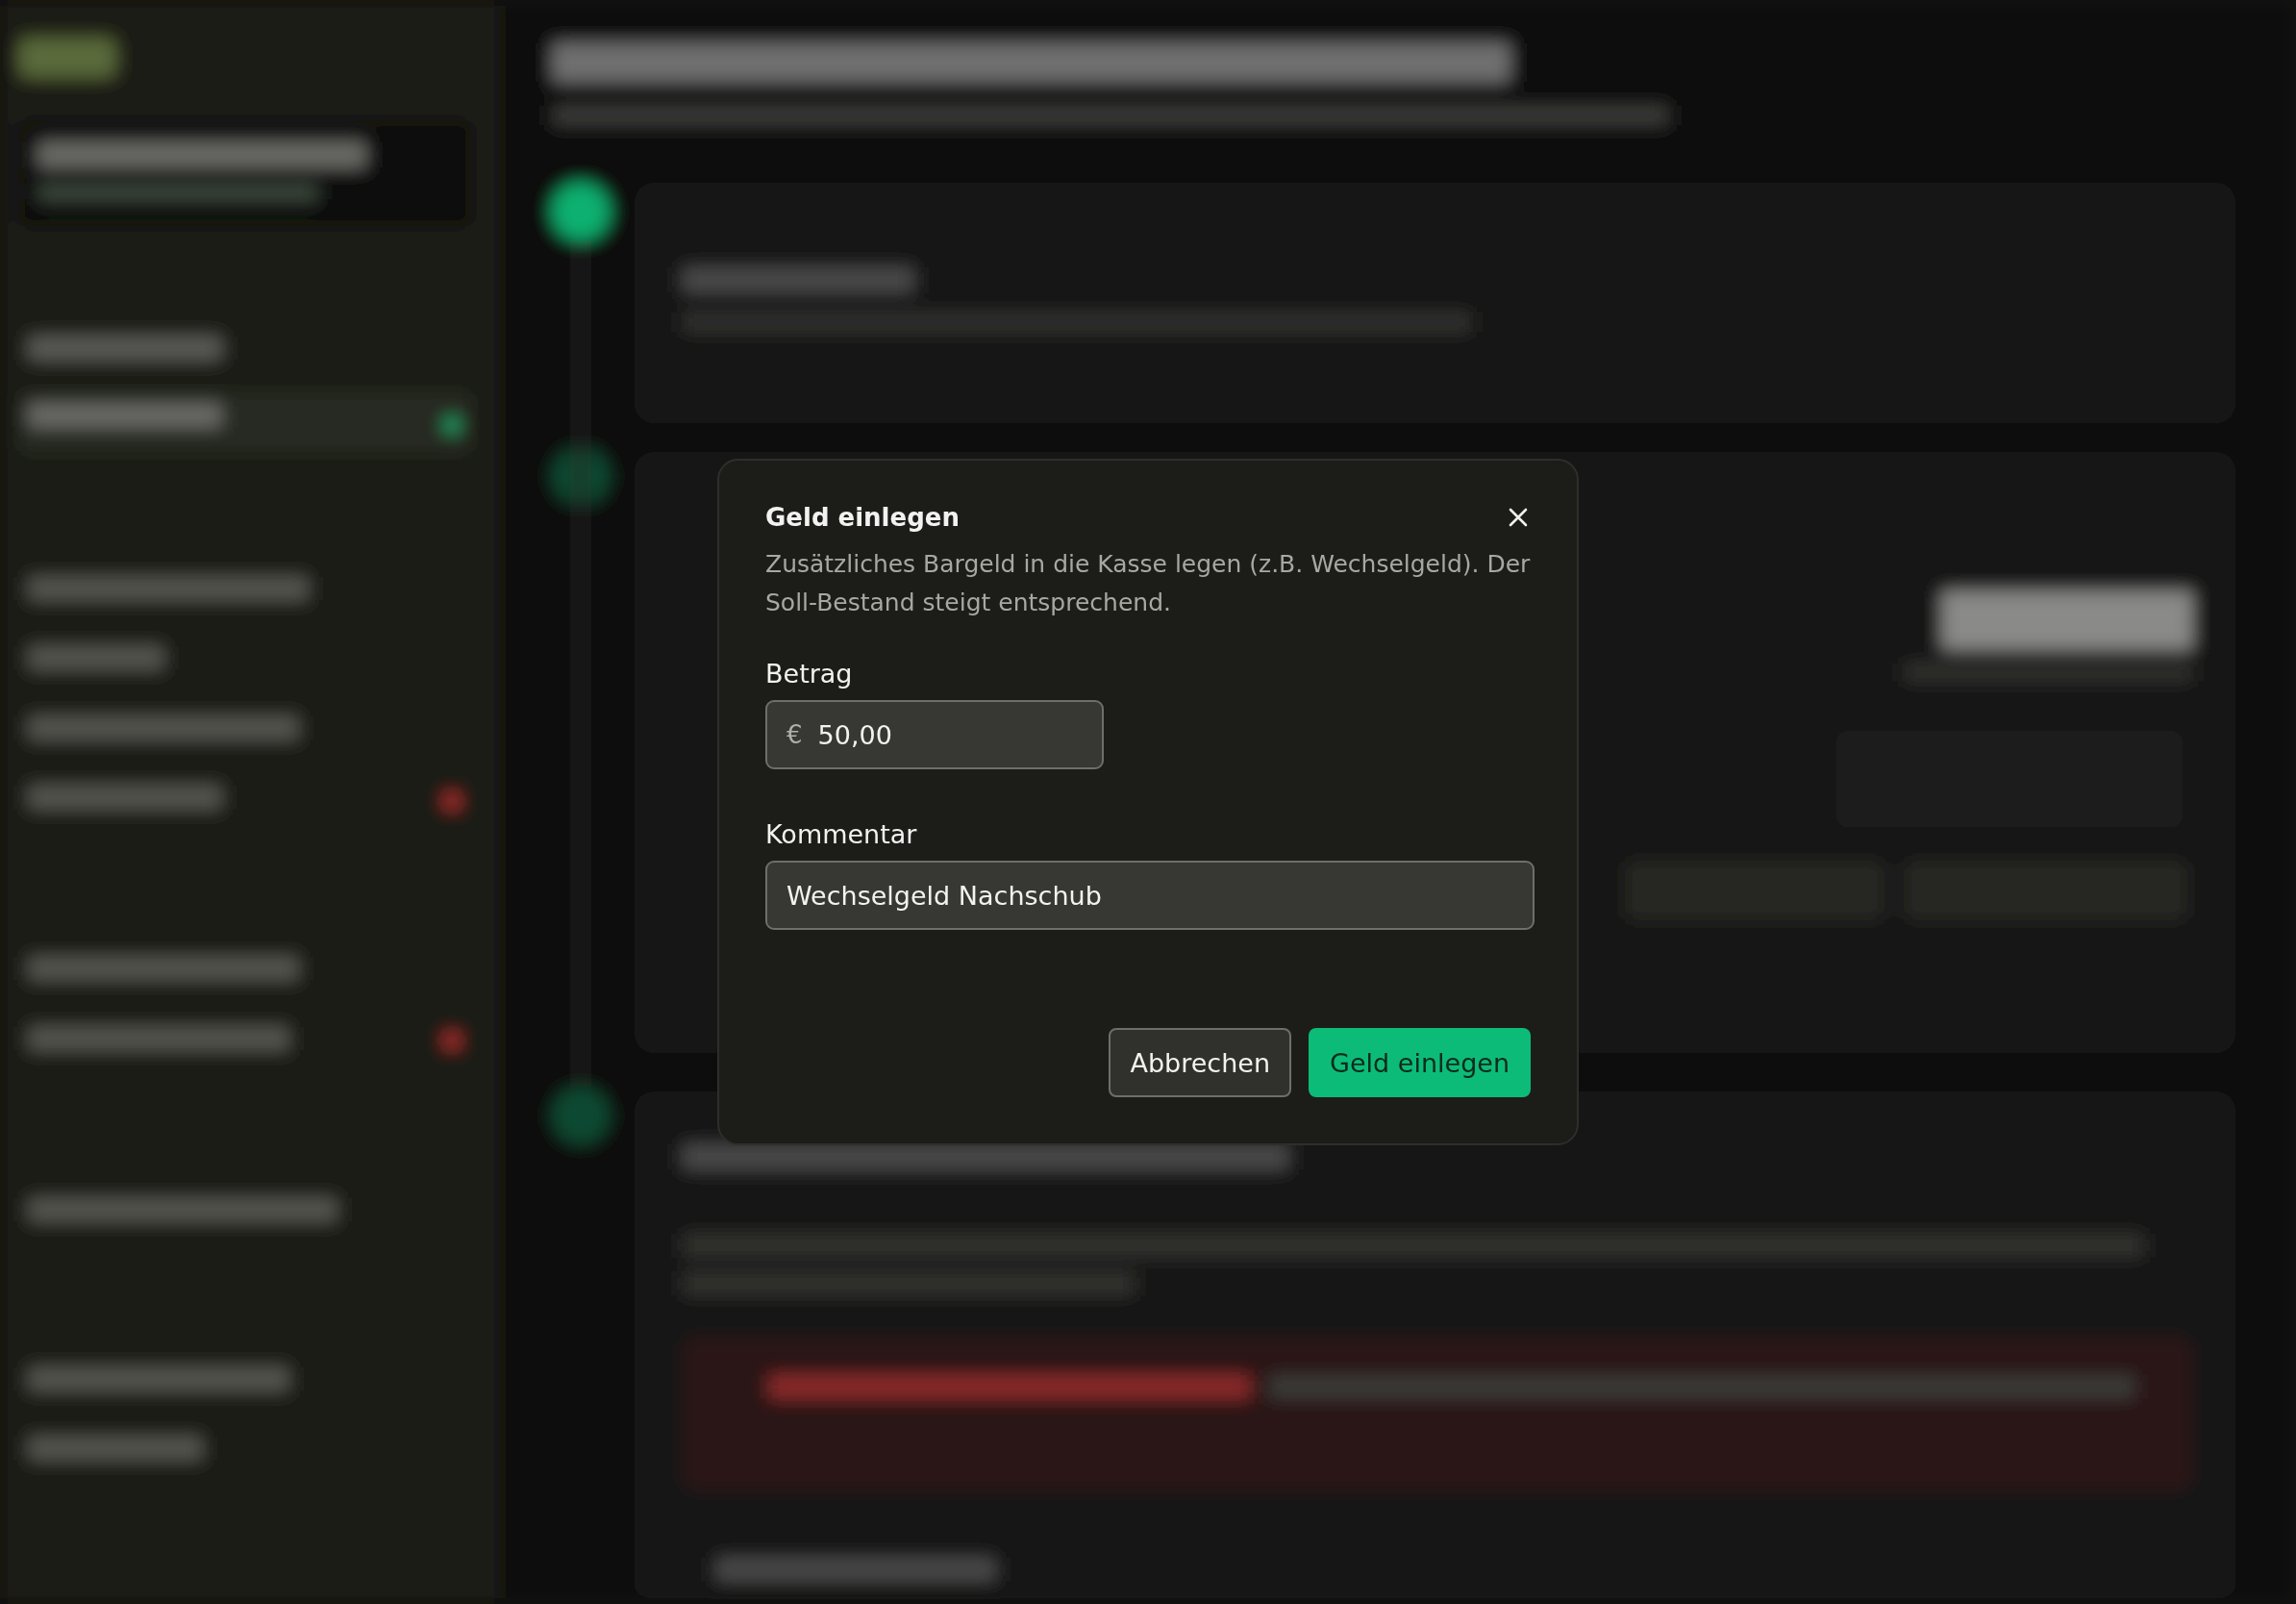 This screenshot has height=1604, width=2296. Describe the element at coordinates (934, 734) in the screenshot. I see `input-field: € 50,00` at that location.